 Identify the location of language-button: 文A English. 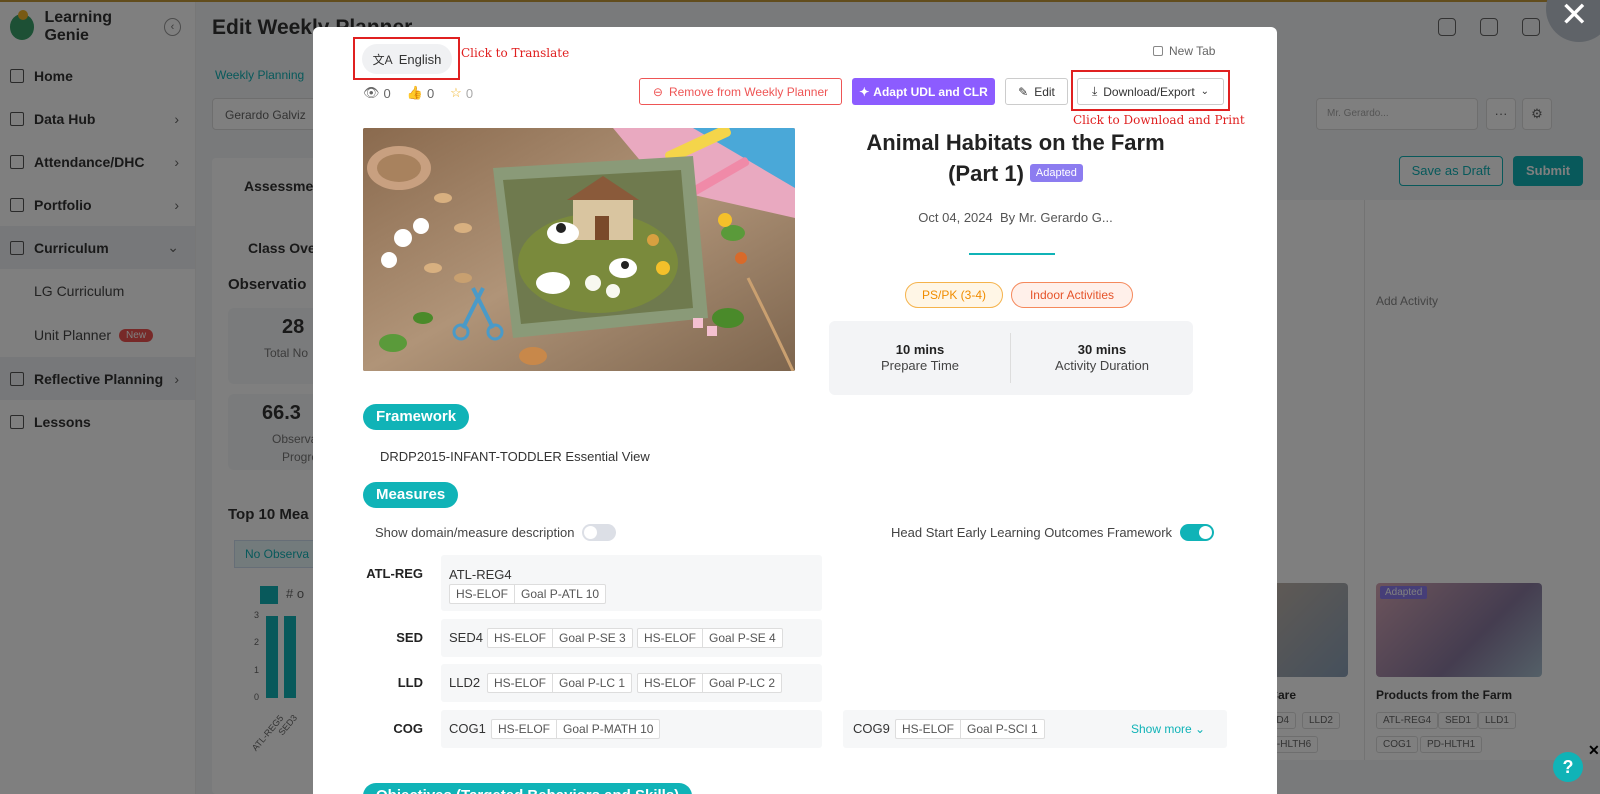
(407, 59).